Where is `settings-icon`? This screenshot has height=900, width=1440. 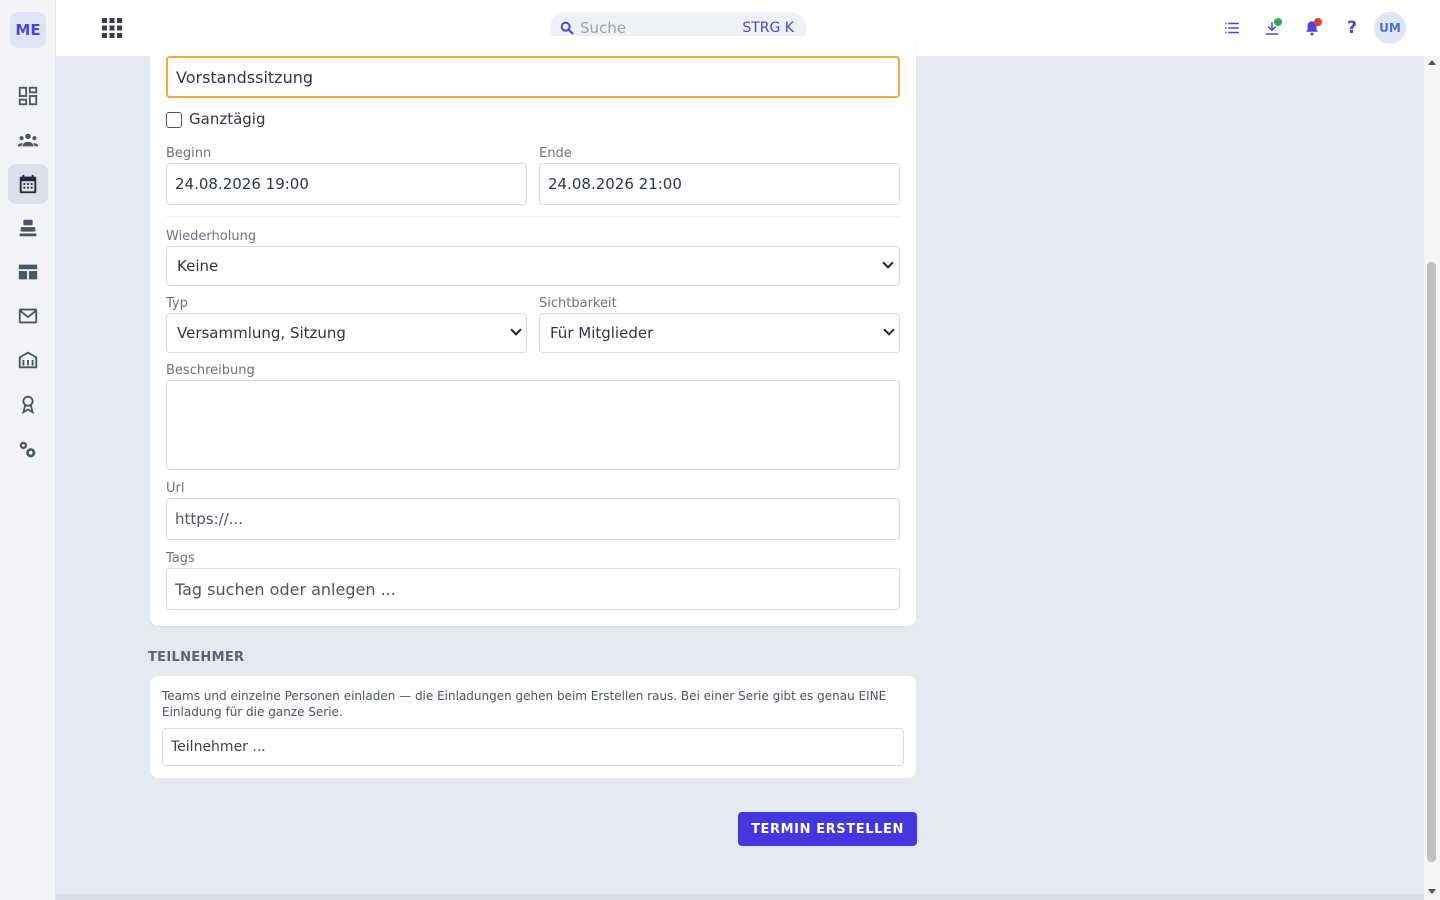 settings-icon is located at coordinates (27, 449).